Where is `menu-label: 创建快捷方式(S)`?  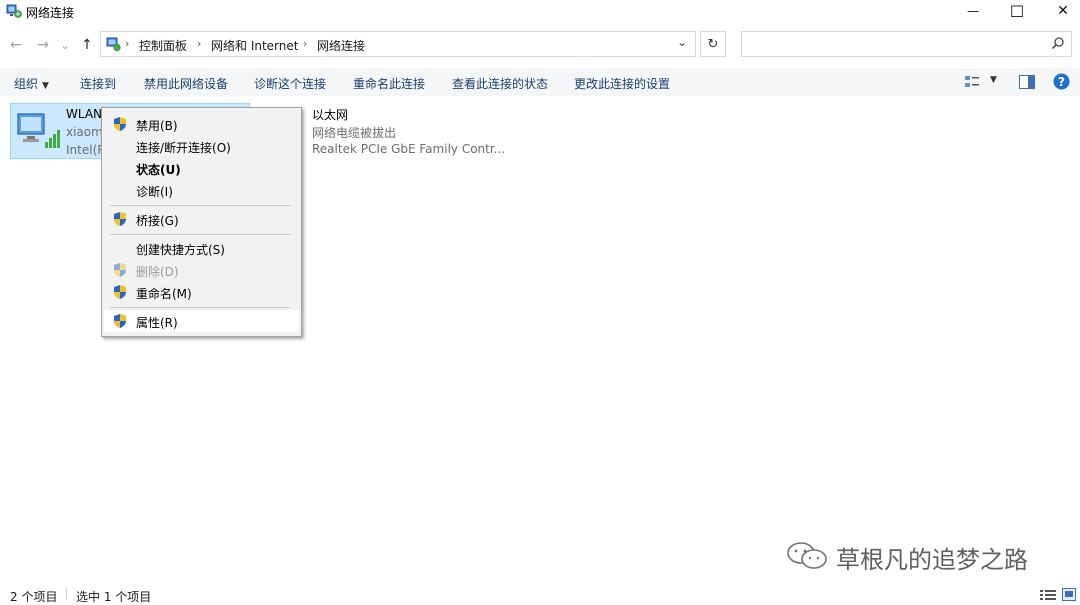
menu-label: 创建快捷方式(S) is located at coordinates (180, 250).